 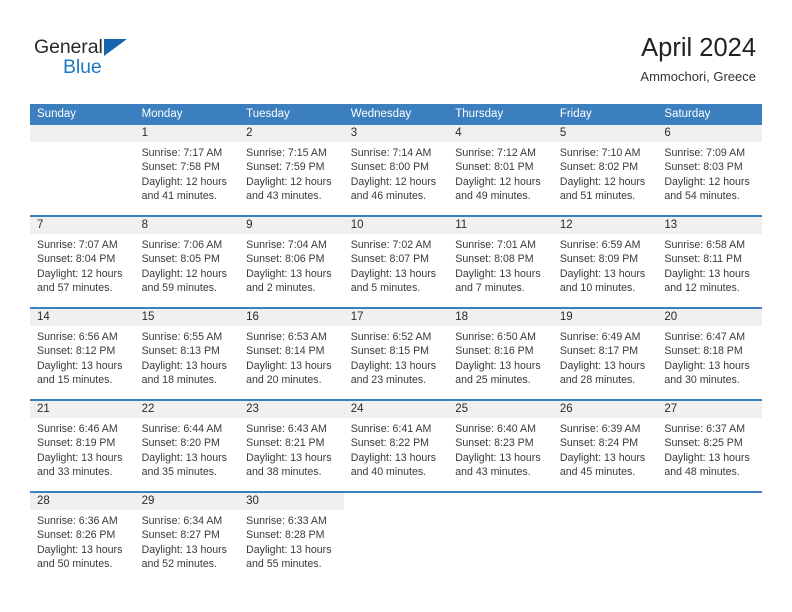 What do you see at coordinates (702, 287) in the screenshot?
I see `daylight-text: and 12 minutes.` at bounding box center [702, 287].